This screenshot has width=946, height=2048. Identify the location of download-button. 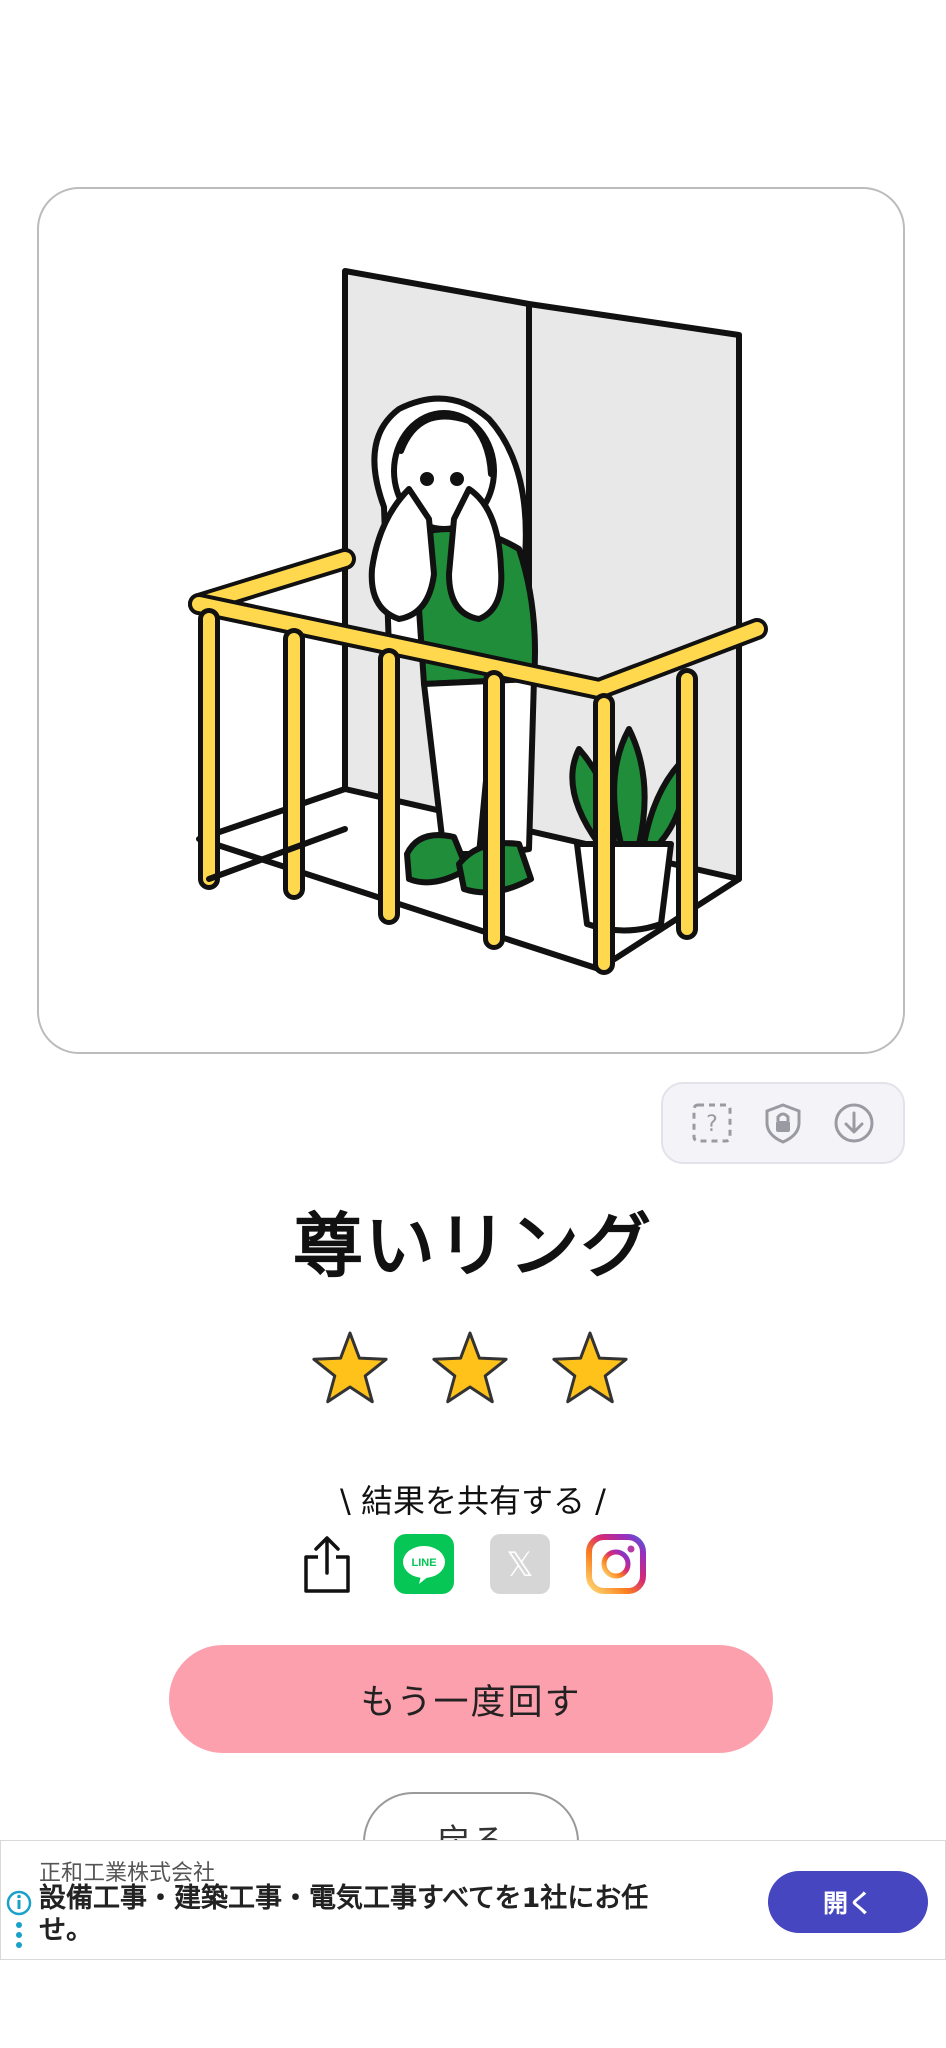
(854, 1123).